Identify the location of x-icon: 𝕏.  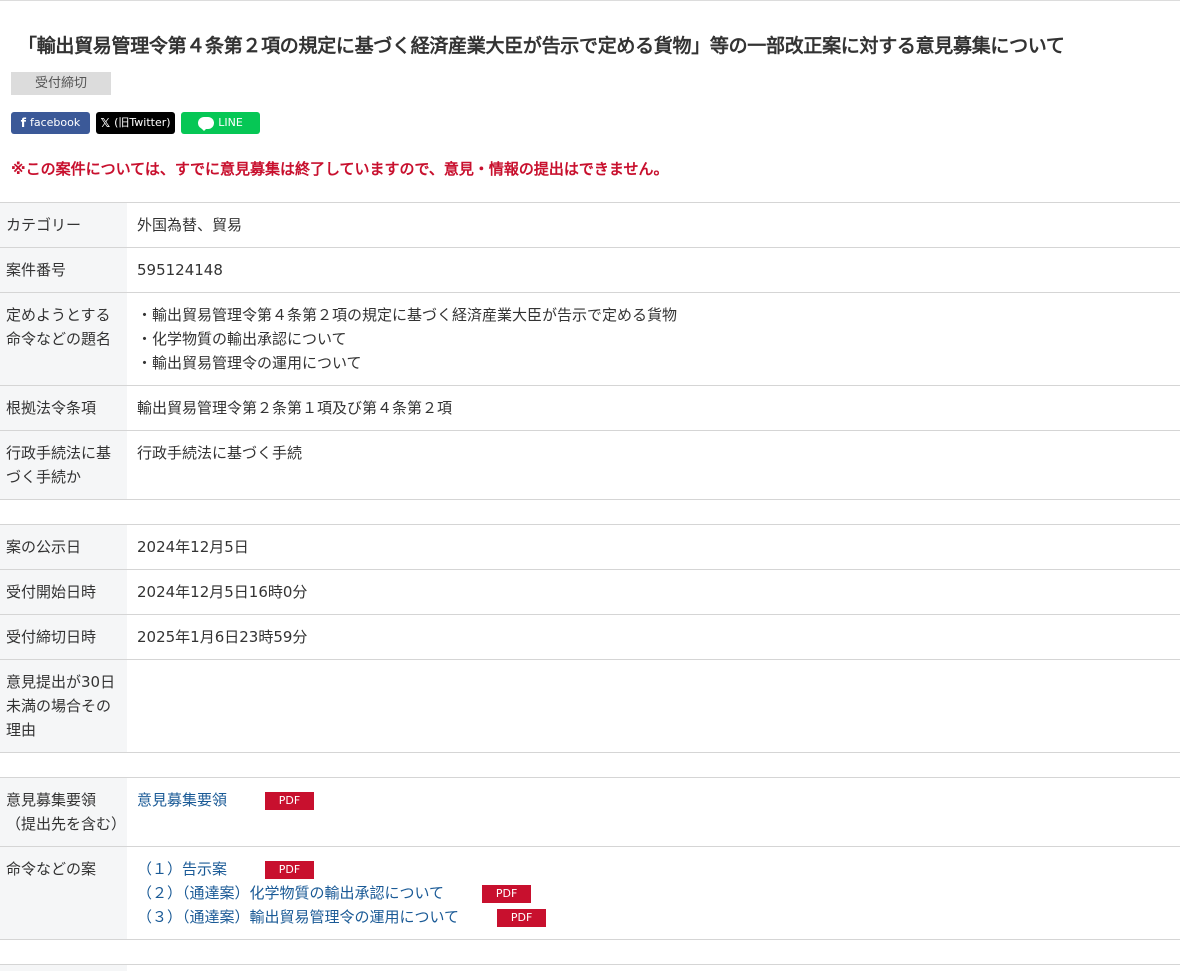
(105, 123).